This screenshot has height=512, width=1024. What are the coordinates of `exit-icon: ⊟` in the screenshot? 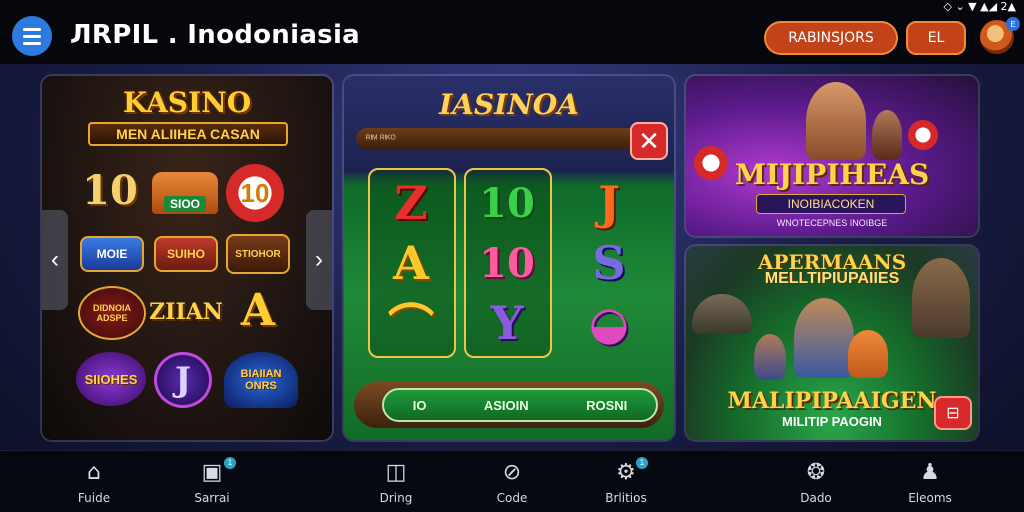 It's located at (953, 413).